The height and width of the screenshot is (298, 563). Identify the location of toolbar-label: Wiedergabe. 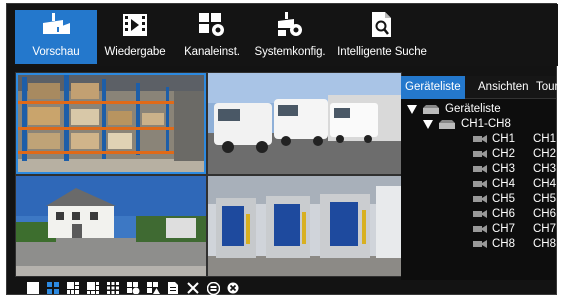
(135, 52).